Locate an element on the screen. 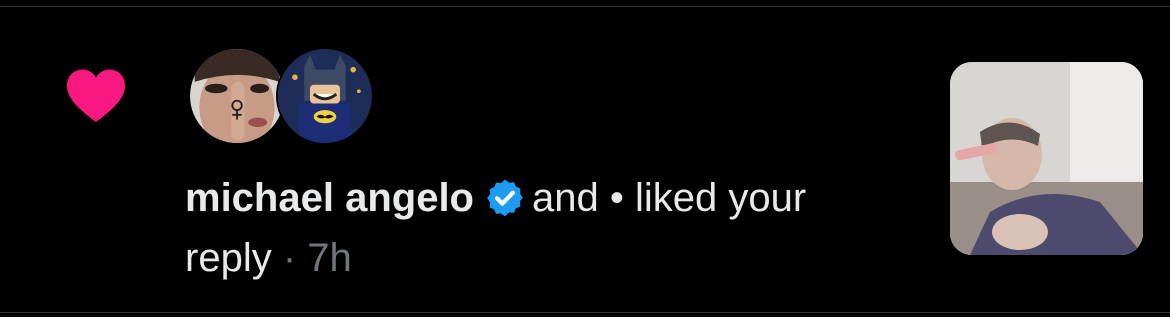  notification-text: michael angelo and • liked your is located at coordinates (495, 198).